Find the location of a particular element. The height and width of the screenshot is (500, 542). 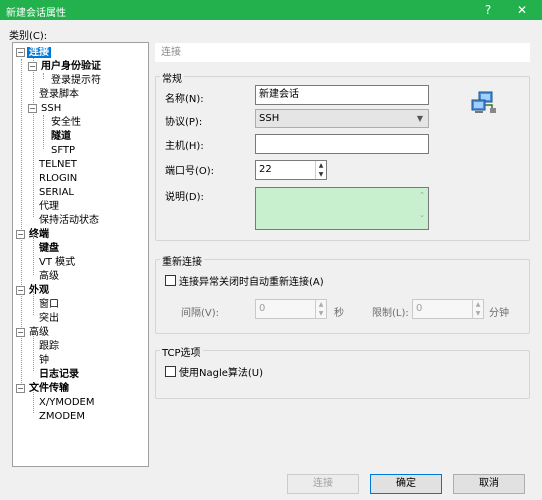

protocol-value: SSH is located at coordinates (269, 118).